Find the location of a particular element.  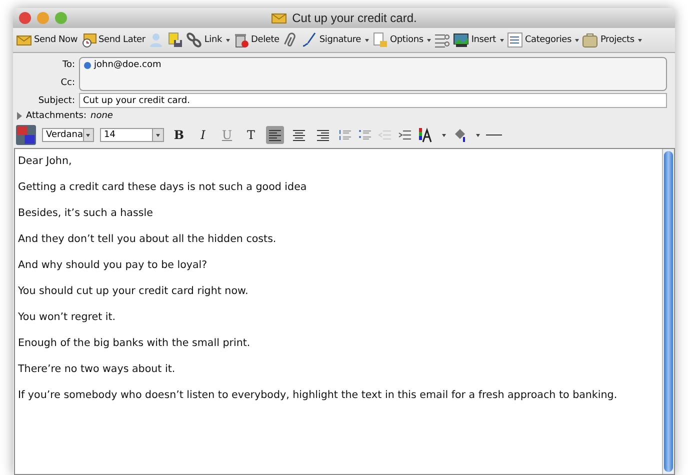

attachments-label: Attachments: is located at coordinates (56, 116).